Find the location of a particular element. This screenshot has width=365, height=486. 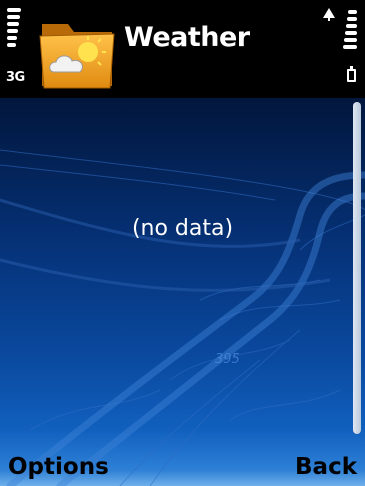

battery-level-icon is located at coordinates (350, 31).